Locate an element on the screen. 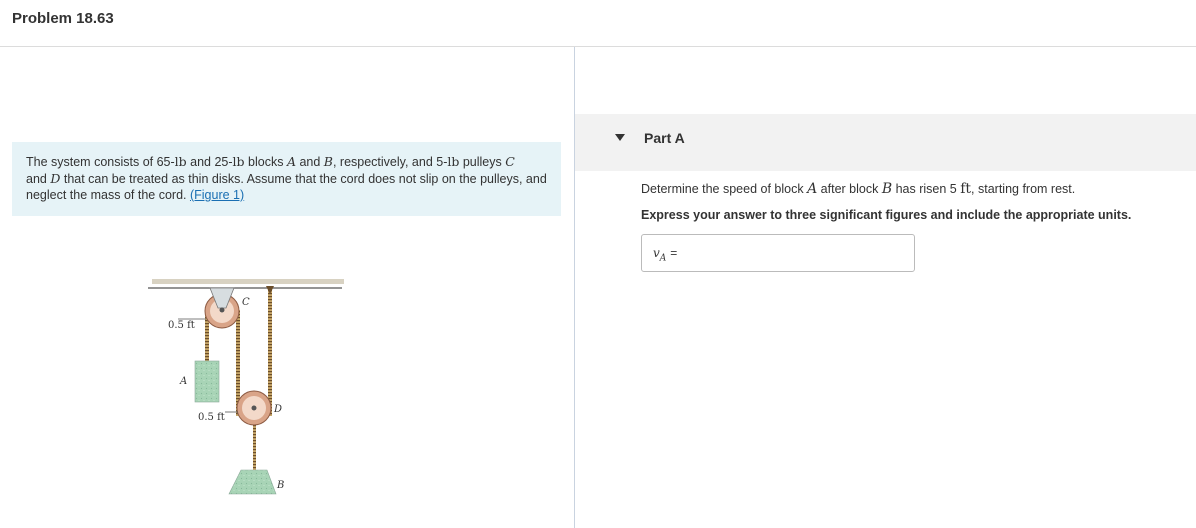 This screenshot has height=528, width=1196. problem-header: Problem 18.63 is located at coordinates (598, 23).